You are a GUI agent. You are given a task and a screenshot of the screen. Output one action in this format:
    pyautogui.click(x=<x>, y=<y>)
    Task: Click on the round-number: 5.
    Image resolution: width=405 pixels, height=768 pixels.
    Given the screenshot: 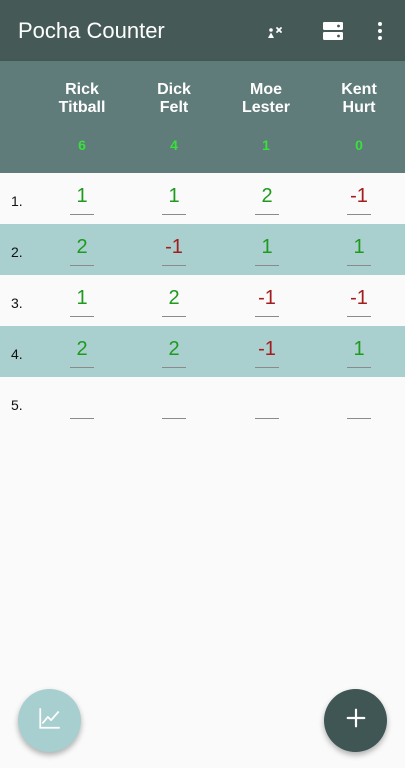 What is the action you would take?
    pyautogui.click(x=17, y=405)
    